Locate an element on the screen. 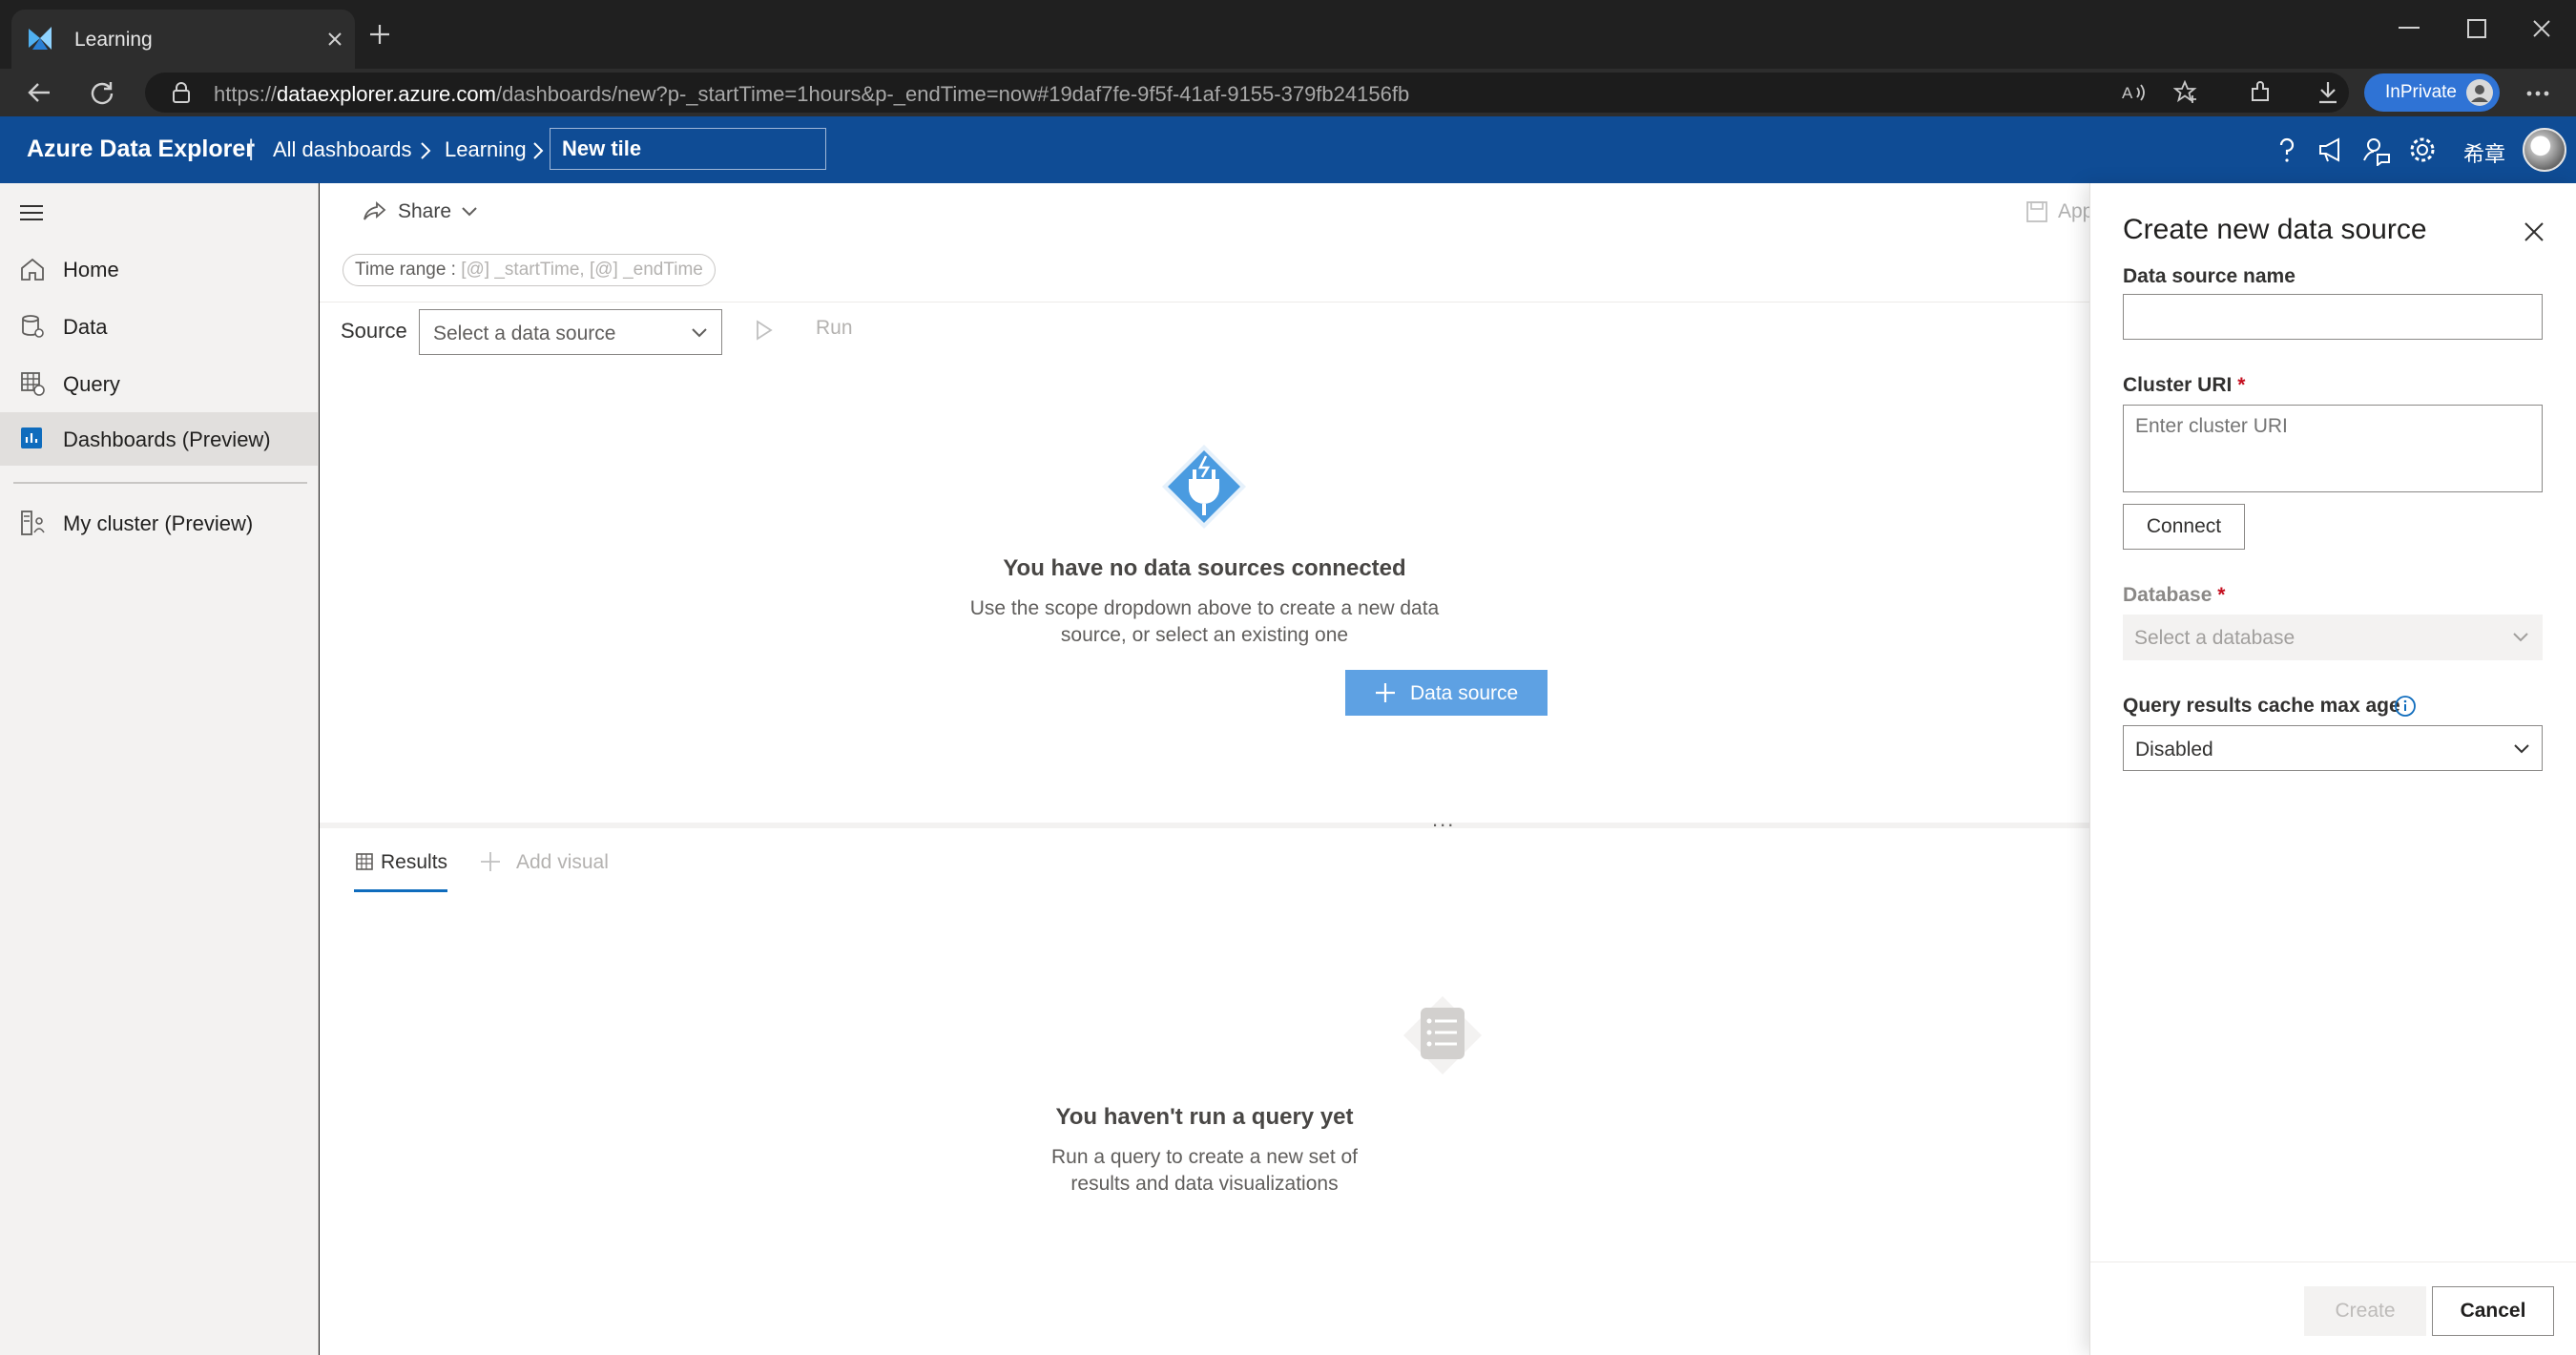 The width and height of the screenshot is (2576, 1355). data-source-name-label: Data source name is located at coordinates (2209, 276).